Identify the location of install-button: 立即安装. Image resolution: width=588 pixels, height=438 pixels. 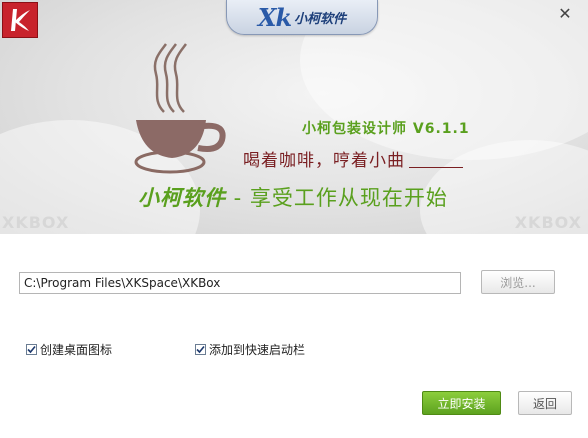
(461, 403).